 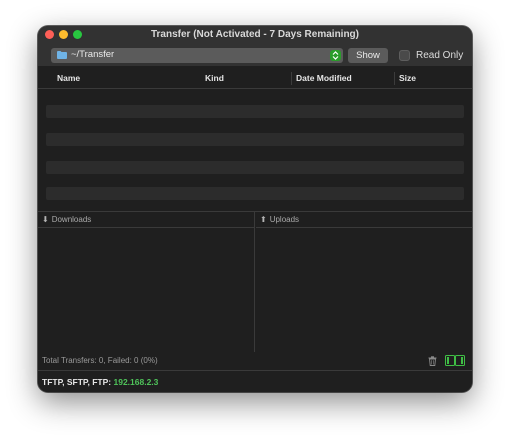 What do you see at coordinates (368, 55) in the screenshot?
I see `show-button: Show` at bounding box center [368, 55].